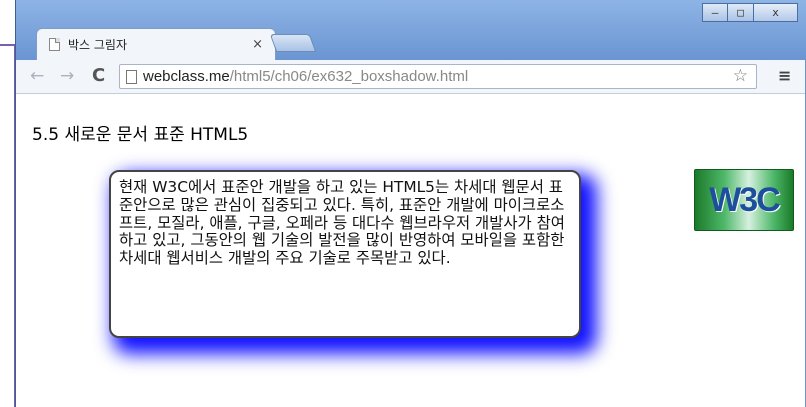 The width and height of the screenshot is (806, 407). What do you see at coordinates (776, 12) in the screenshot?
I see `close-button: x` at bounding box center [776, 12].